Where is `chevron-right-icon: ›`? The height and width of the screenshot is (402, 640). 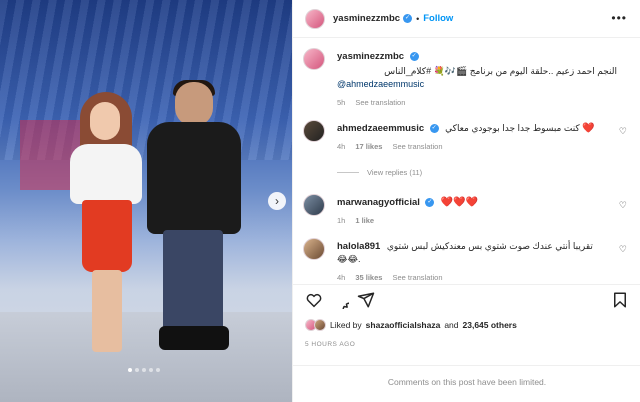 chevron-right-icon: › is located at coordinates (277, 201).